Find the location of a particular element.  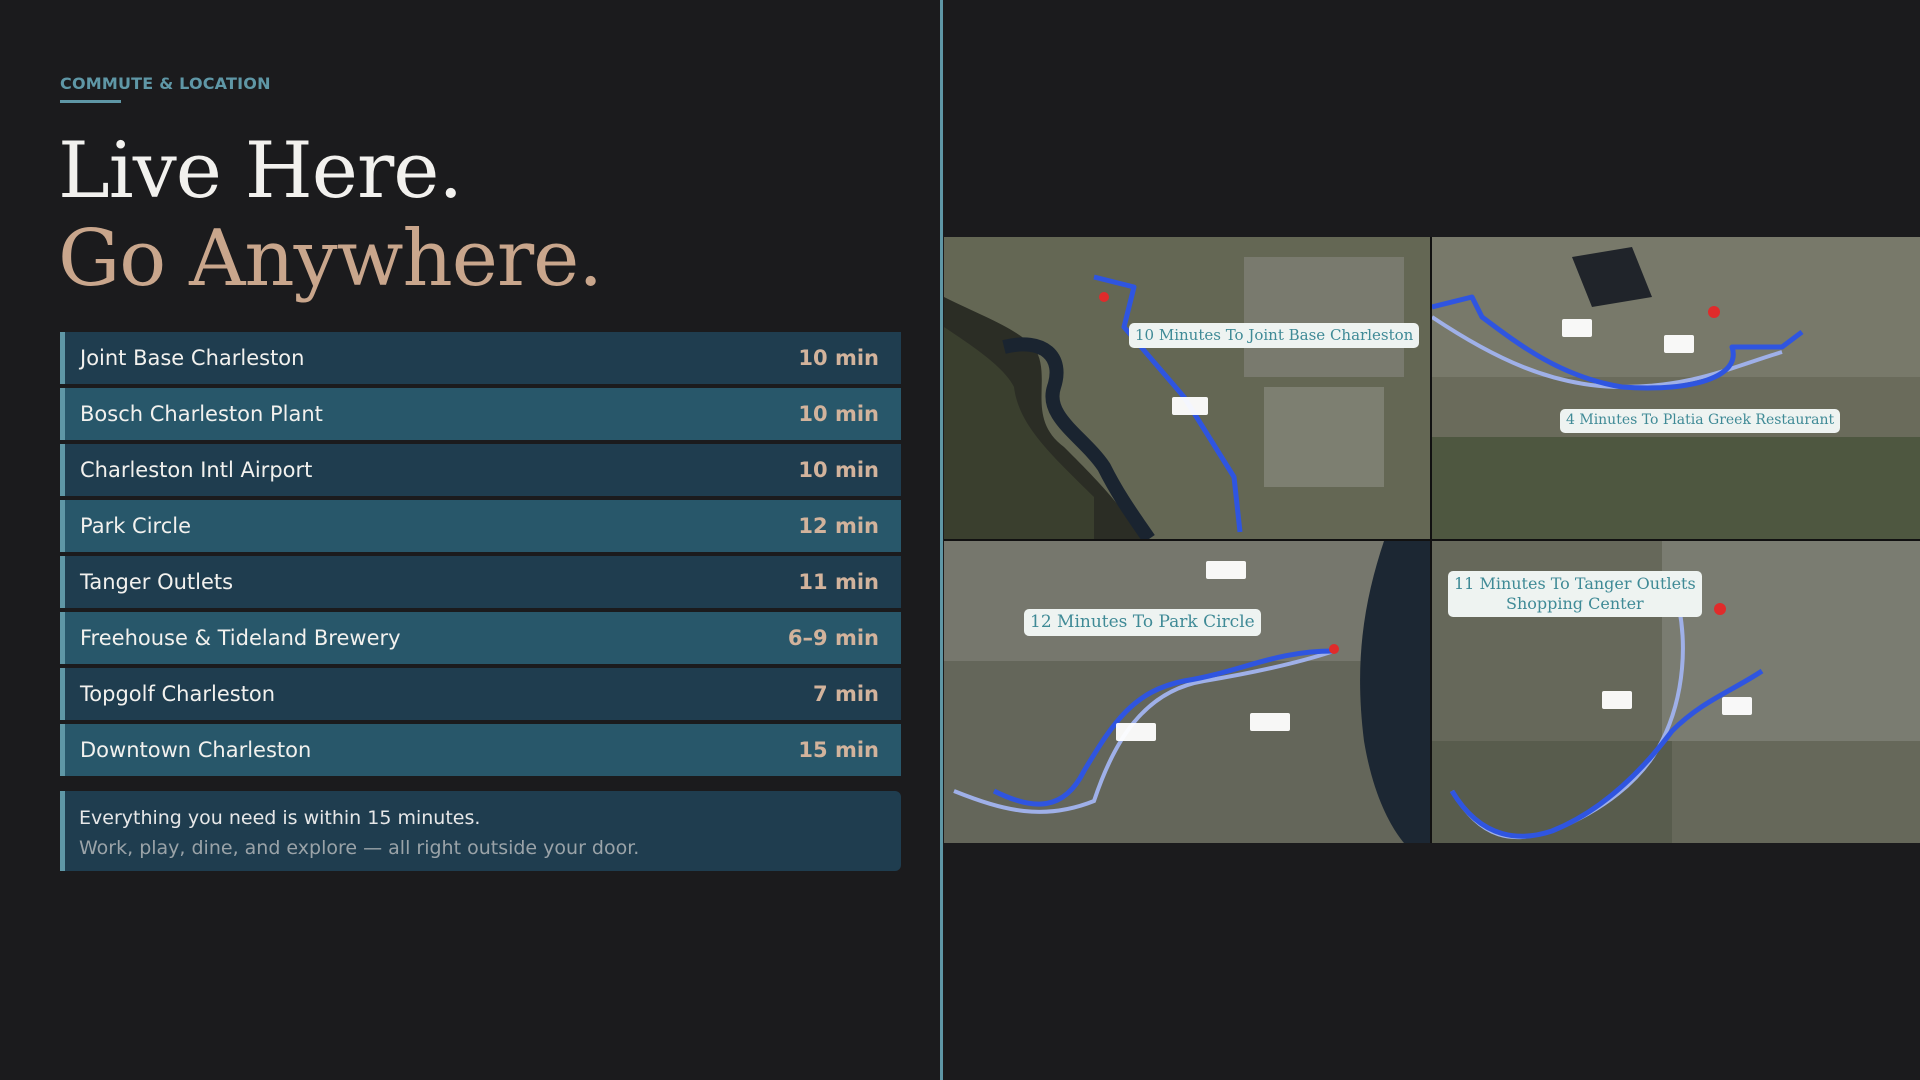

vertical-divider is located at coordinates (941, 540).